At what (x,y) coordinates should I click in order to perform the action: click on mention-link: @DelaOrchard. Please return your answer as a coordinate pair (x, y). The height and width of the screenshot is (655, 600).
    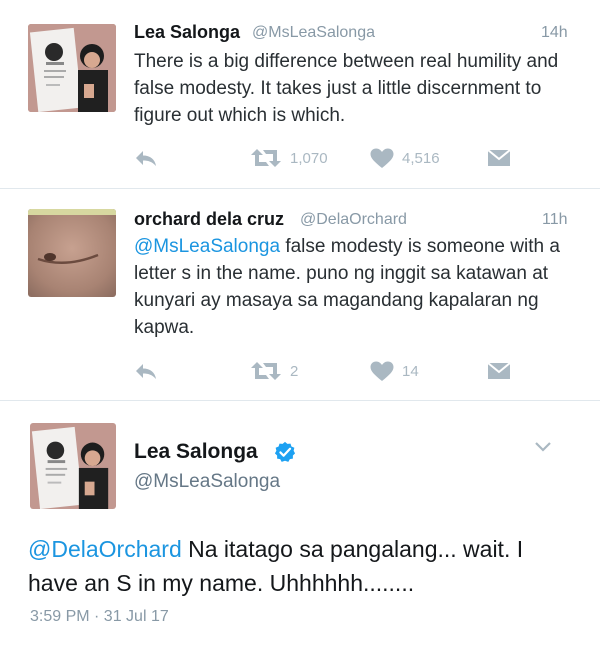
    Looking at the image, I should click on (105, 549).